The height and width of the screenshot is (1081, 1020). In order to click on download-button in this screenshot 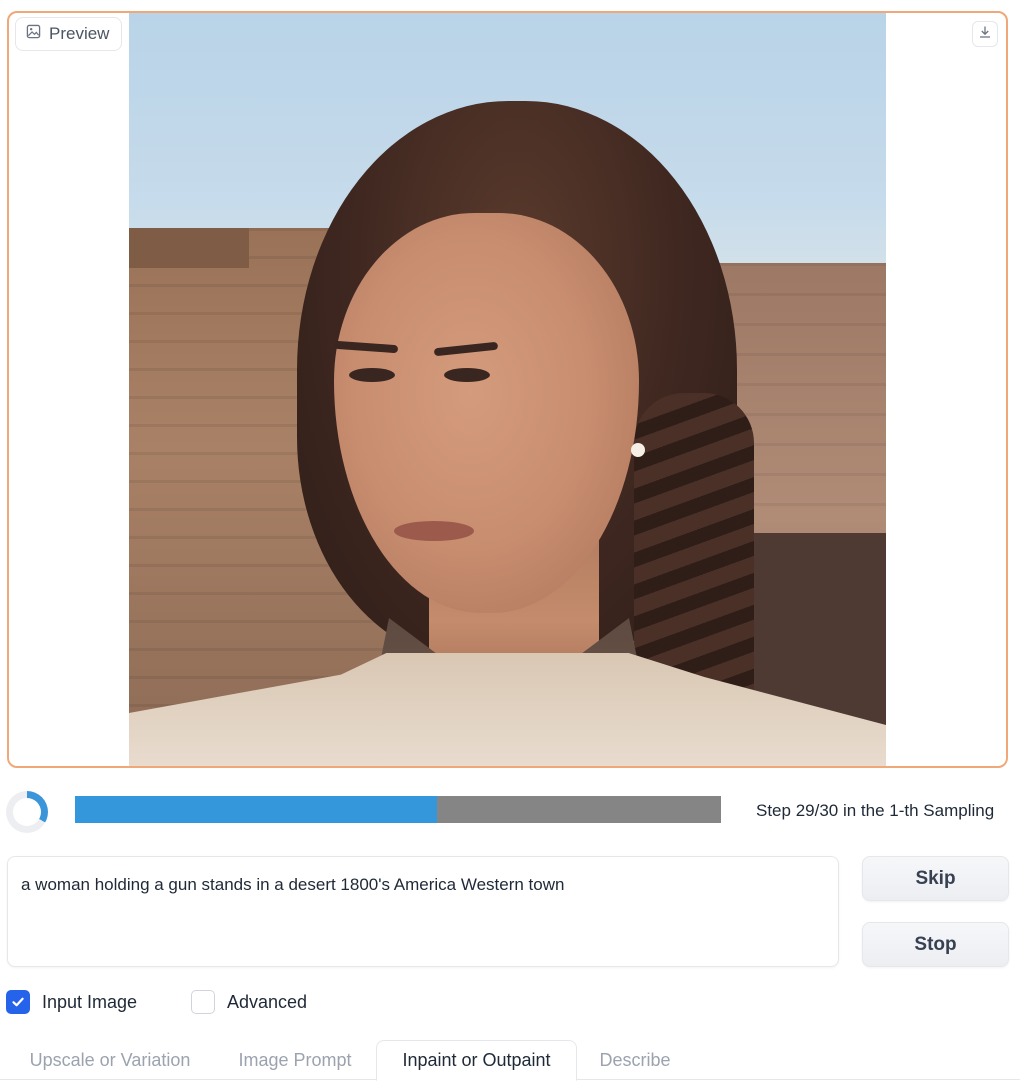, I will do `click(985, 34)`.